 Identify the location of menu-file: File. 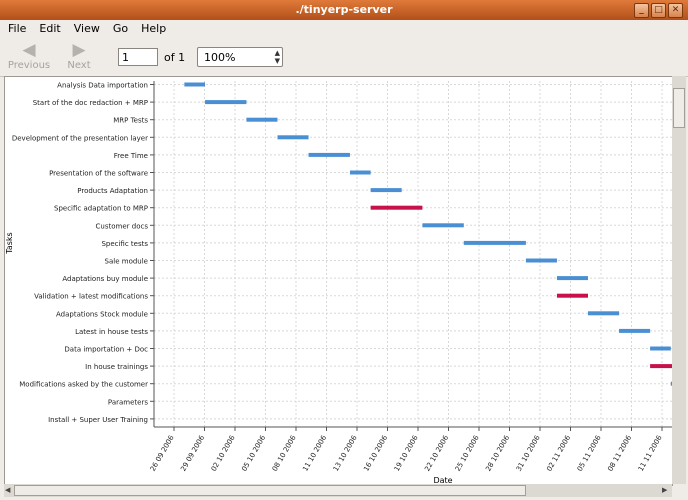
(15, 27).